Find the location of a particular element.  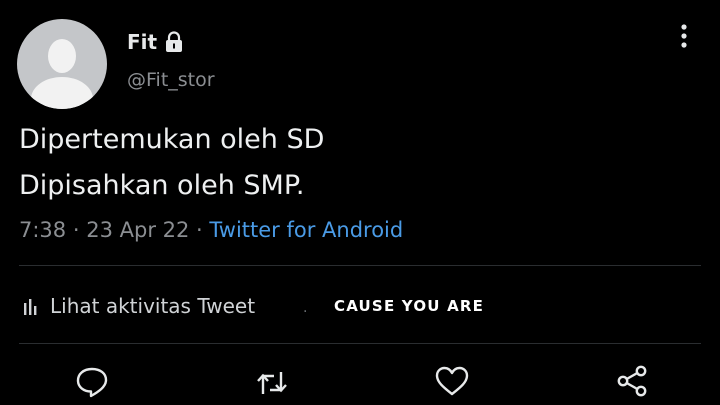

author-handle: @Fit_stor is located at coordinates (171, 80).